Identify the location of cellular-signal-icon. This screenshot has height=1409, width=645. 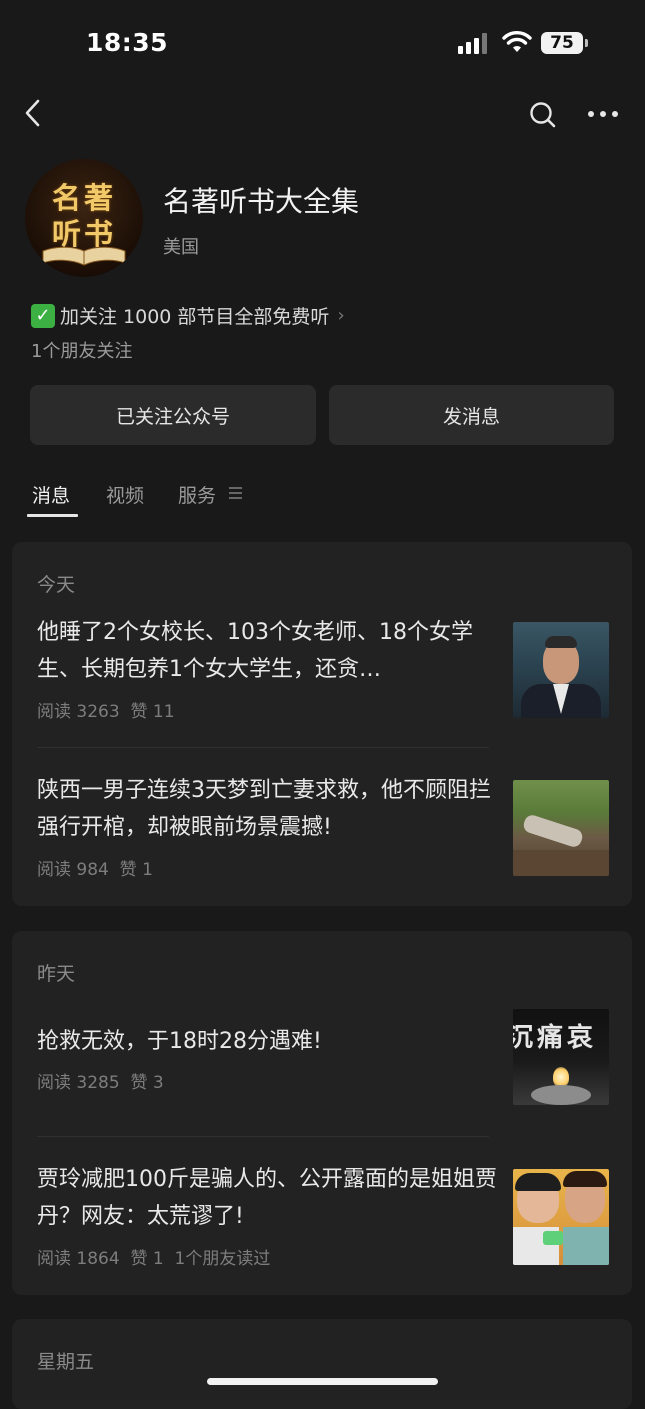
(474, 43).